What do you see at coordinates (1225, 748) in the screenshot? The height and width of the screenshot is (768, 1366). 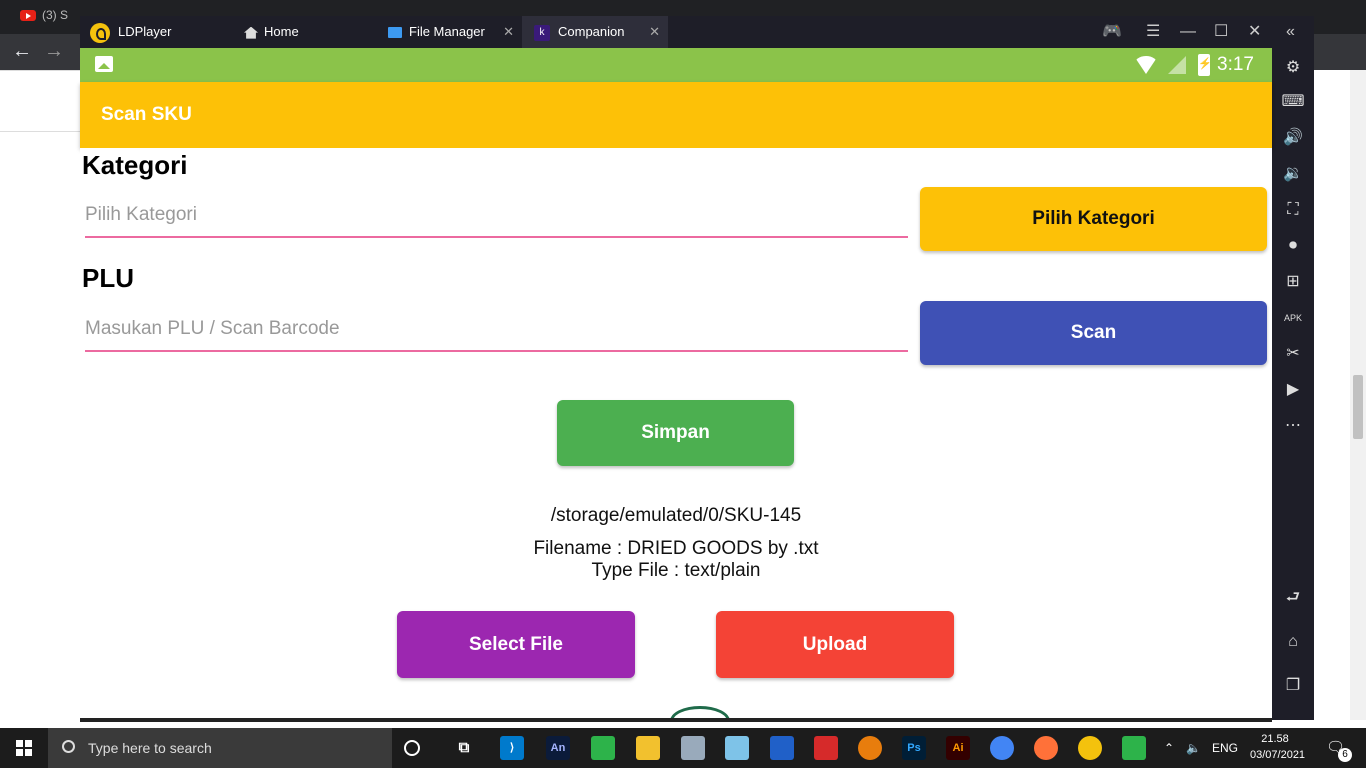 I see `language-indicator: ENG` at bounding box center [1225, 748].